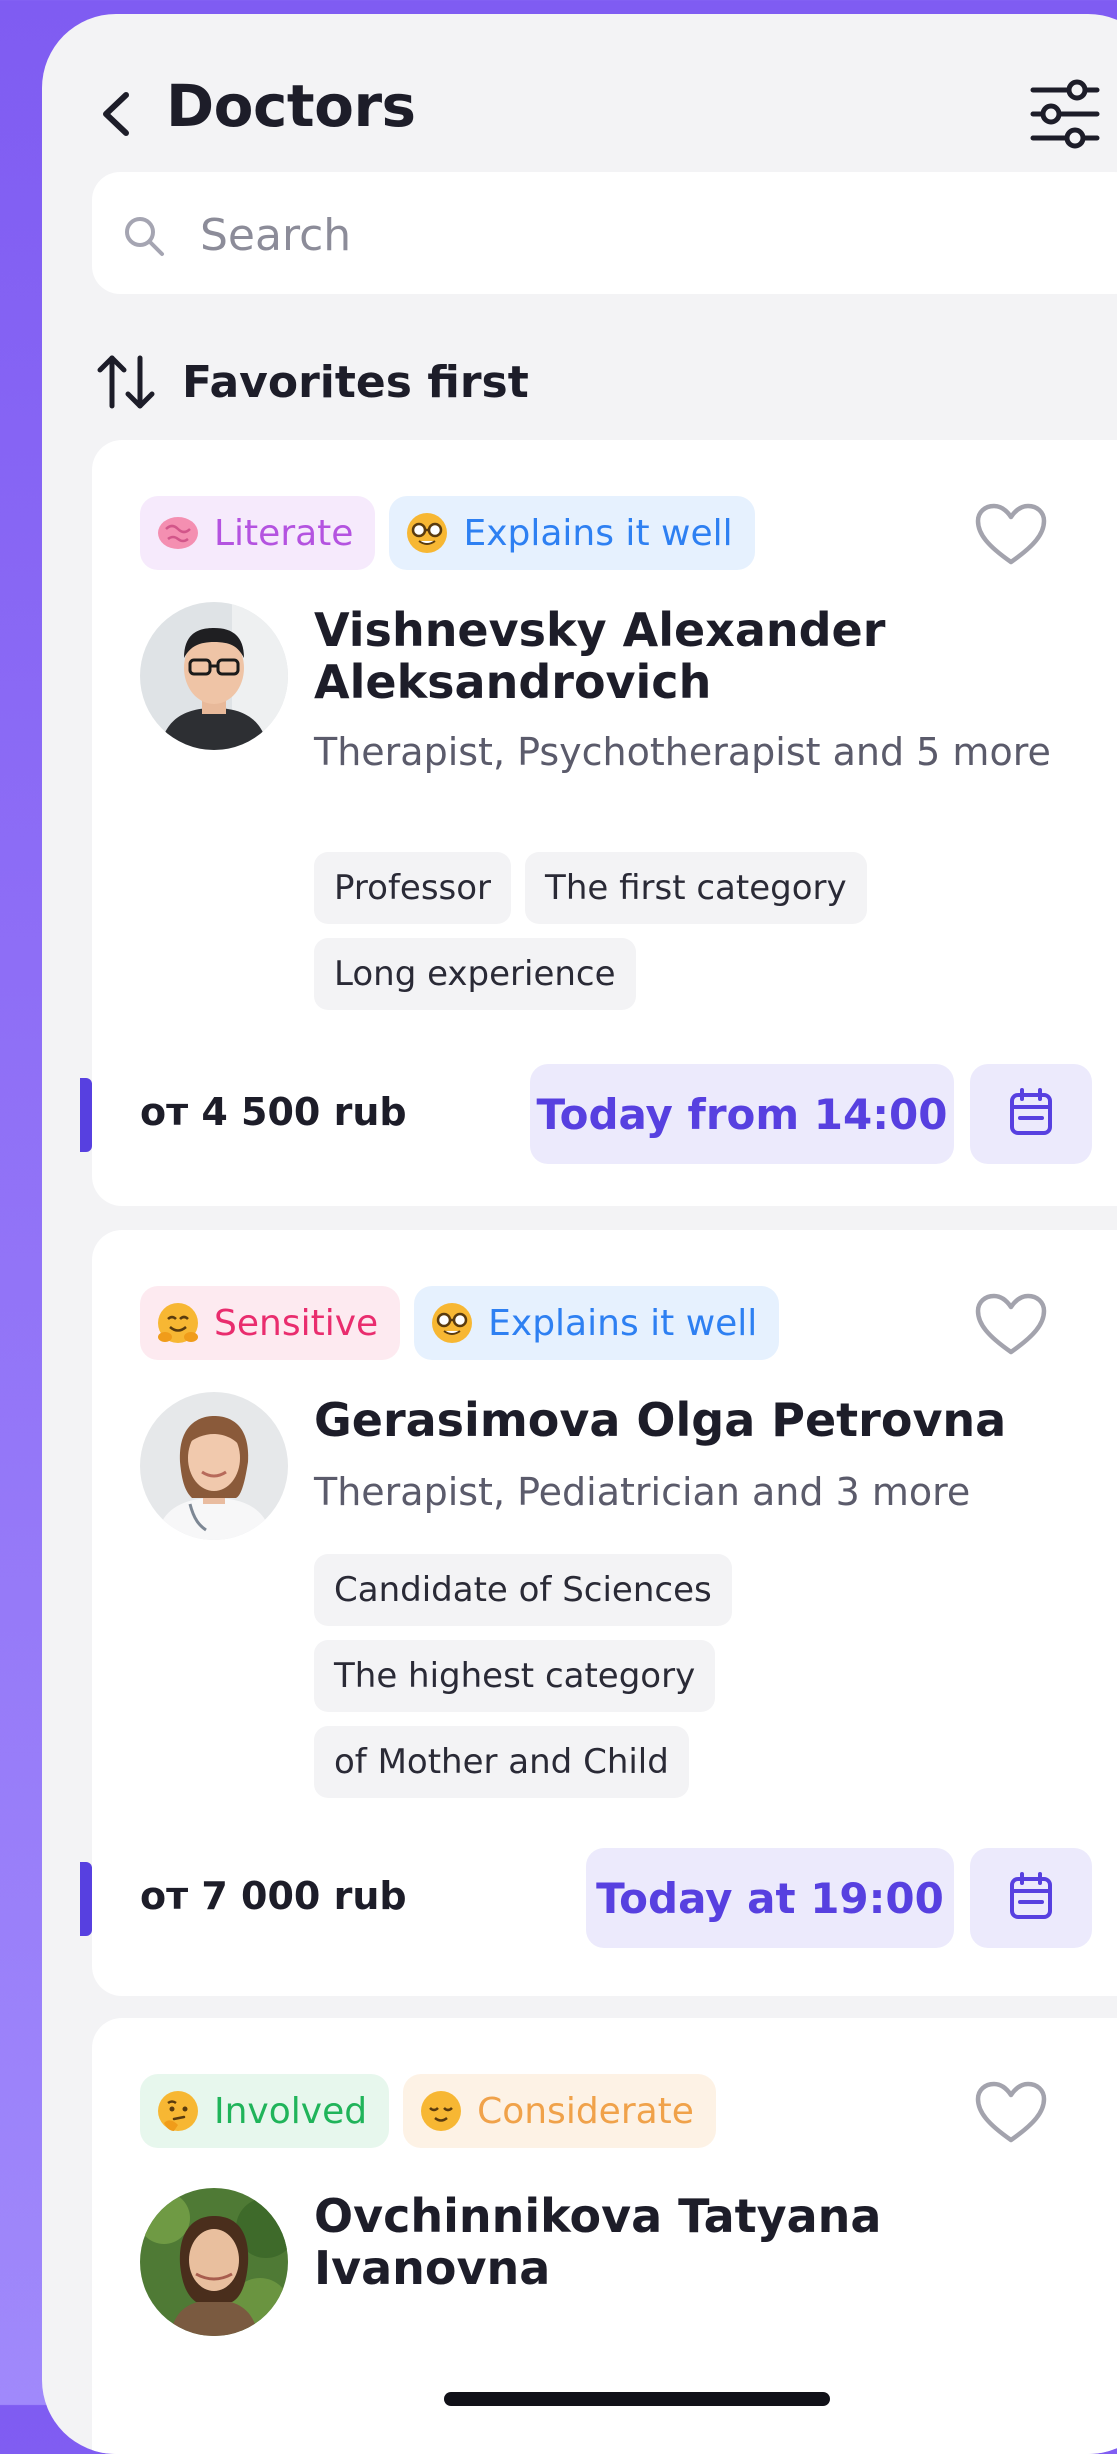 The image size is (1117, 2454). Describe the element at coordinates (258, 533) in the screenshot. I see `badge-literate: Literate` at that location.